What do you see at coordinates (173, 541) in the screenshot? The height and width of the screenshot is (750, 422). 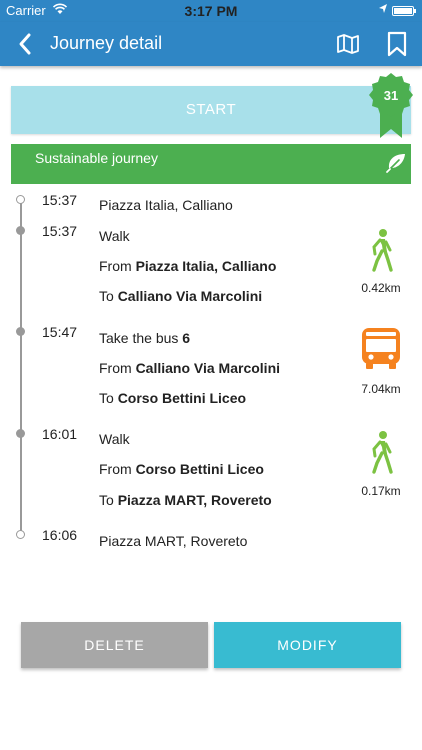 I see `destination-place: Piazza MART, Rovereto` at bounding box center [173, 541].